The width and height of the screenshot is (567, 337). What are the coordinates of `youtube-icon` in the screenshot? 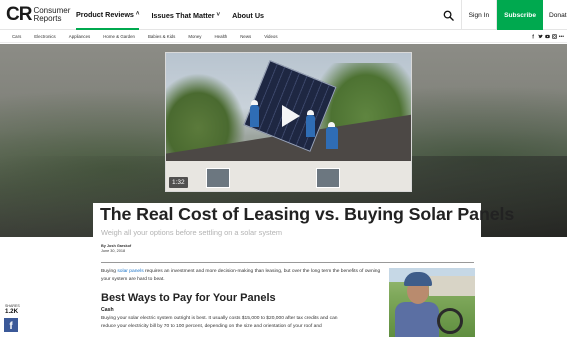 It's located at (547, 36).